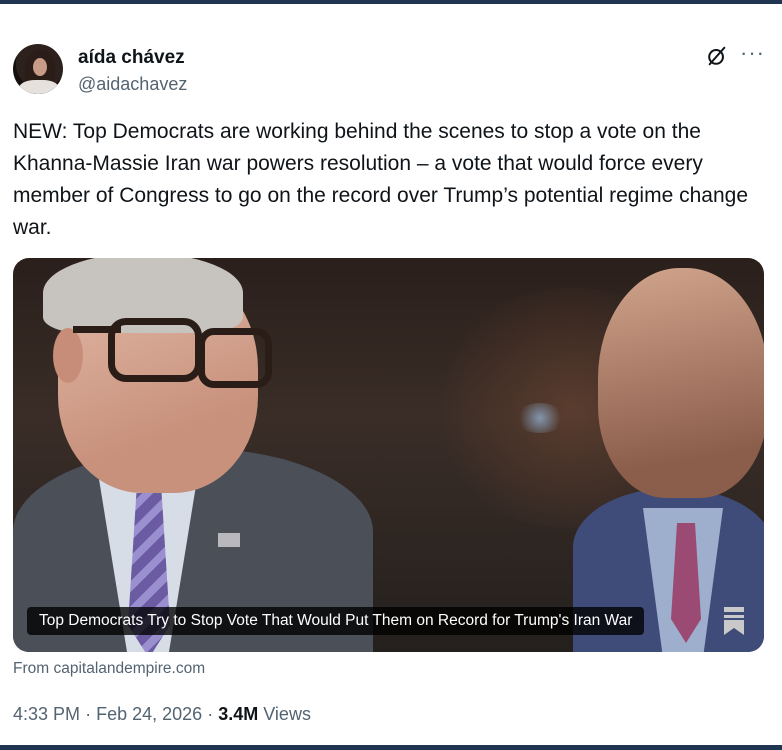  I want to click on card-source: From capitalandempire.com, so click(109, 669).